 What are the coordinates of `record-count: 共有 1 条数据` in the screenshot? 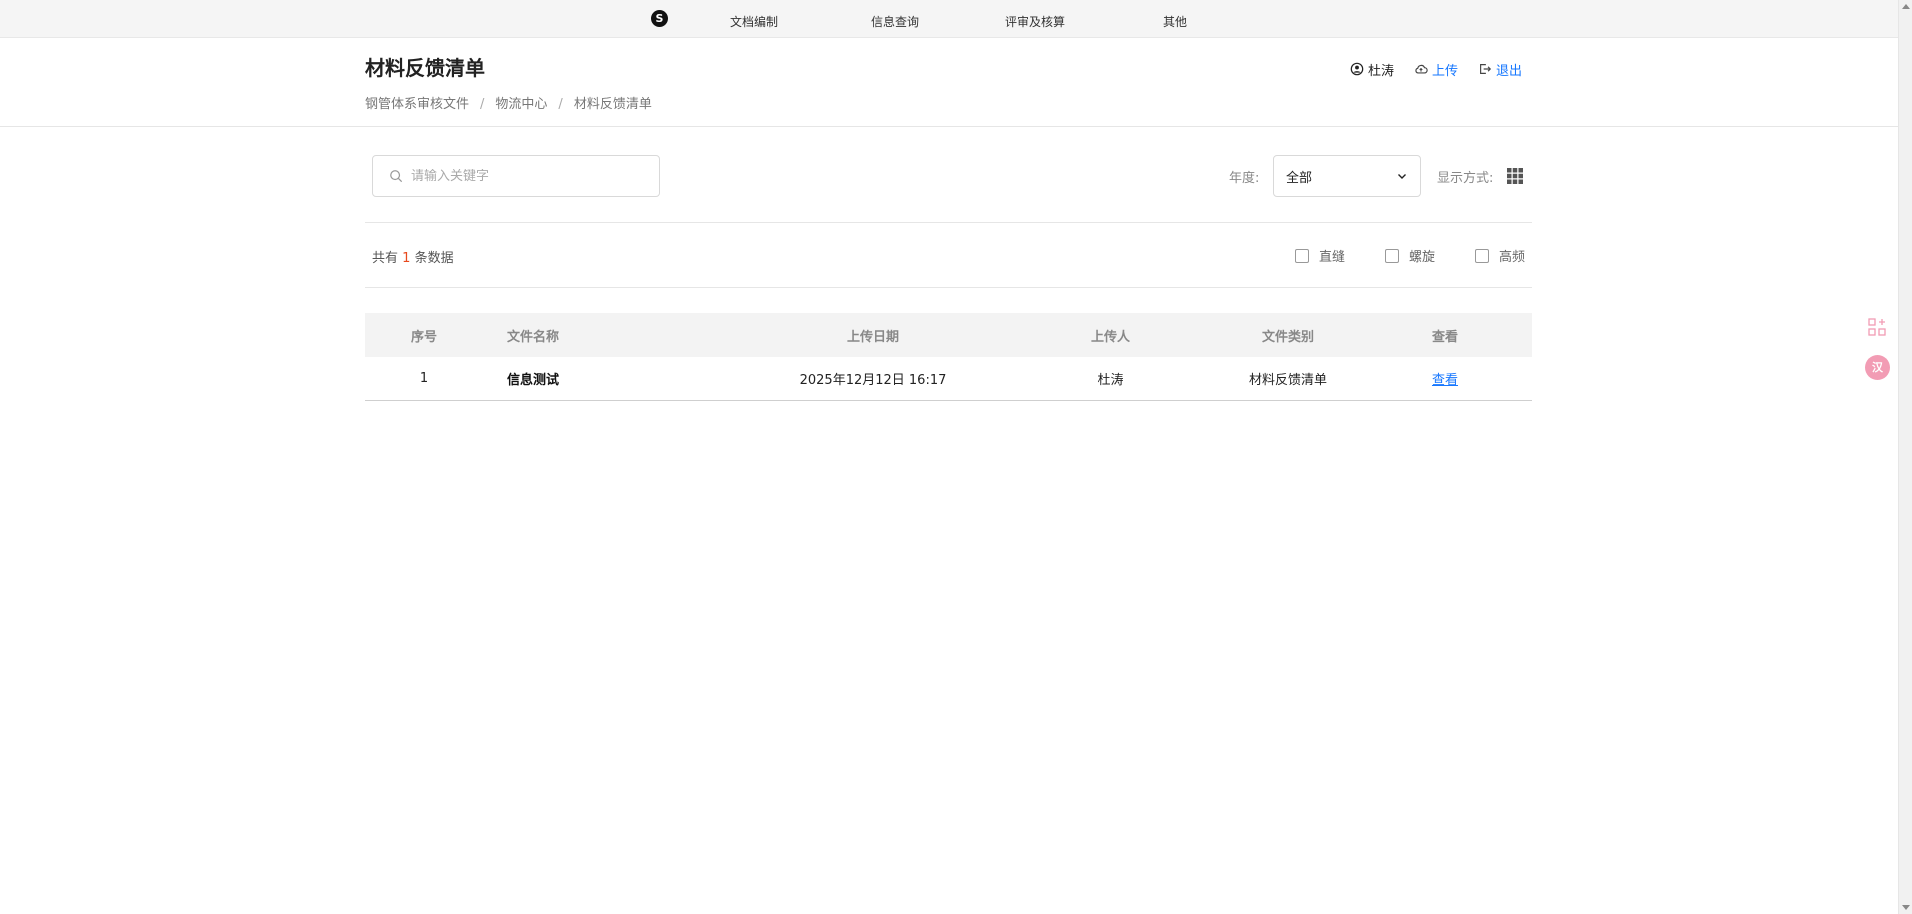 It's located at (413, 256).